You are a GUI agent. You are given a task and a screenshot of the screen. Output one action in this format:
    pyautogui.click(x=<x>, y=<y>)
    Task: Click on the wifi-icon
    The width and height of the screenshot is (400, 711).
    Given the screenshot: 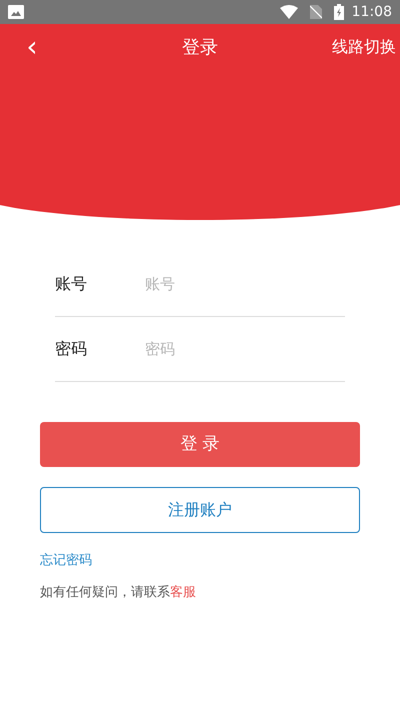 What is the action you would take?
    pyautogui.click(x=289, y=12)
    